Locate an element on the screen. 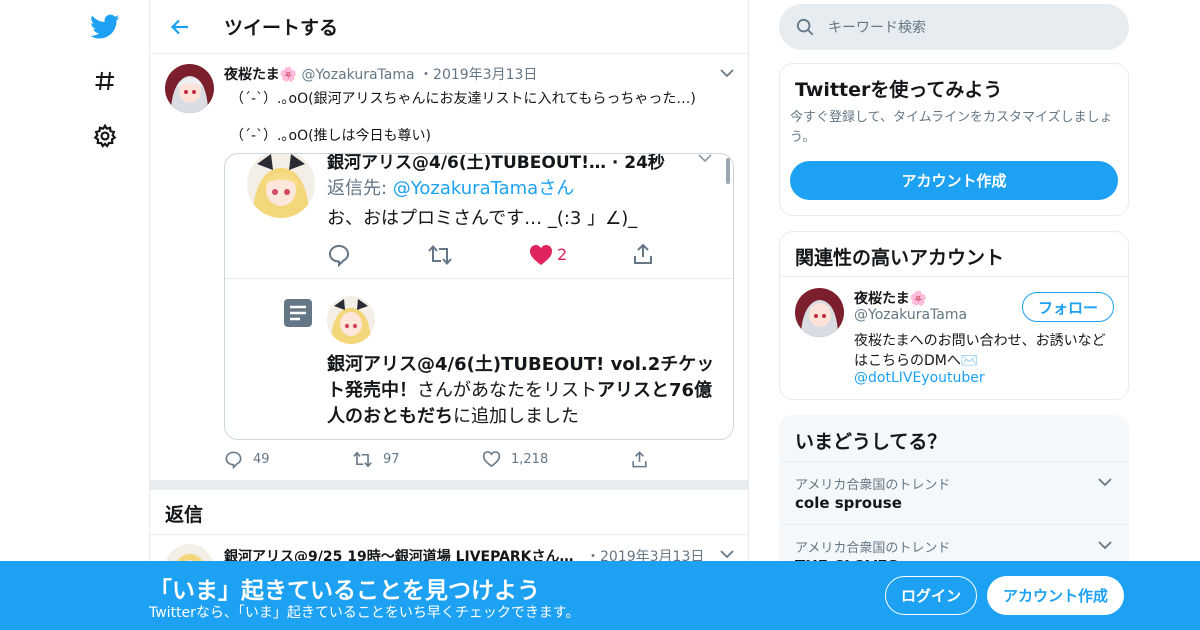 Image resolution: width=1200 pixels, height=630 pixels. like-button: 1,218 is located at coordinates (515, 459).